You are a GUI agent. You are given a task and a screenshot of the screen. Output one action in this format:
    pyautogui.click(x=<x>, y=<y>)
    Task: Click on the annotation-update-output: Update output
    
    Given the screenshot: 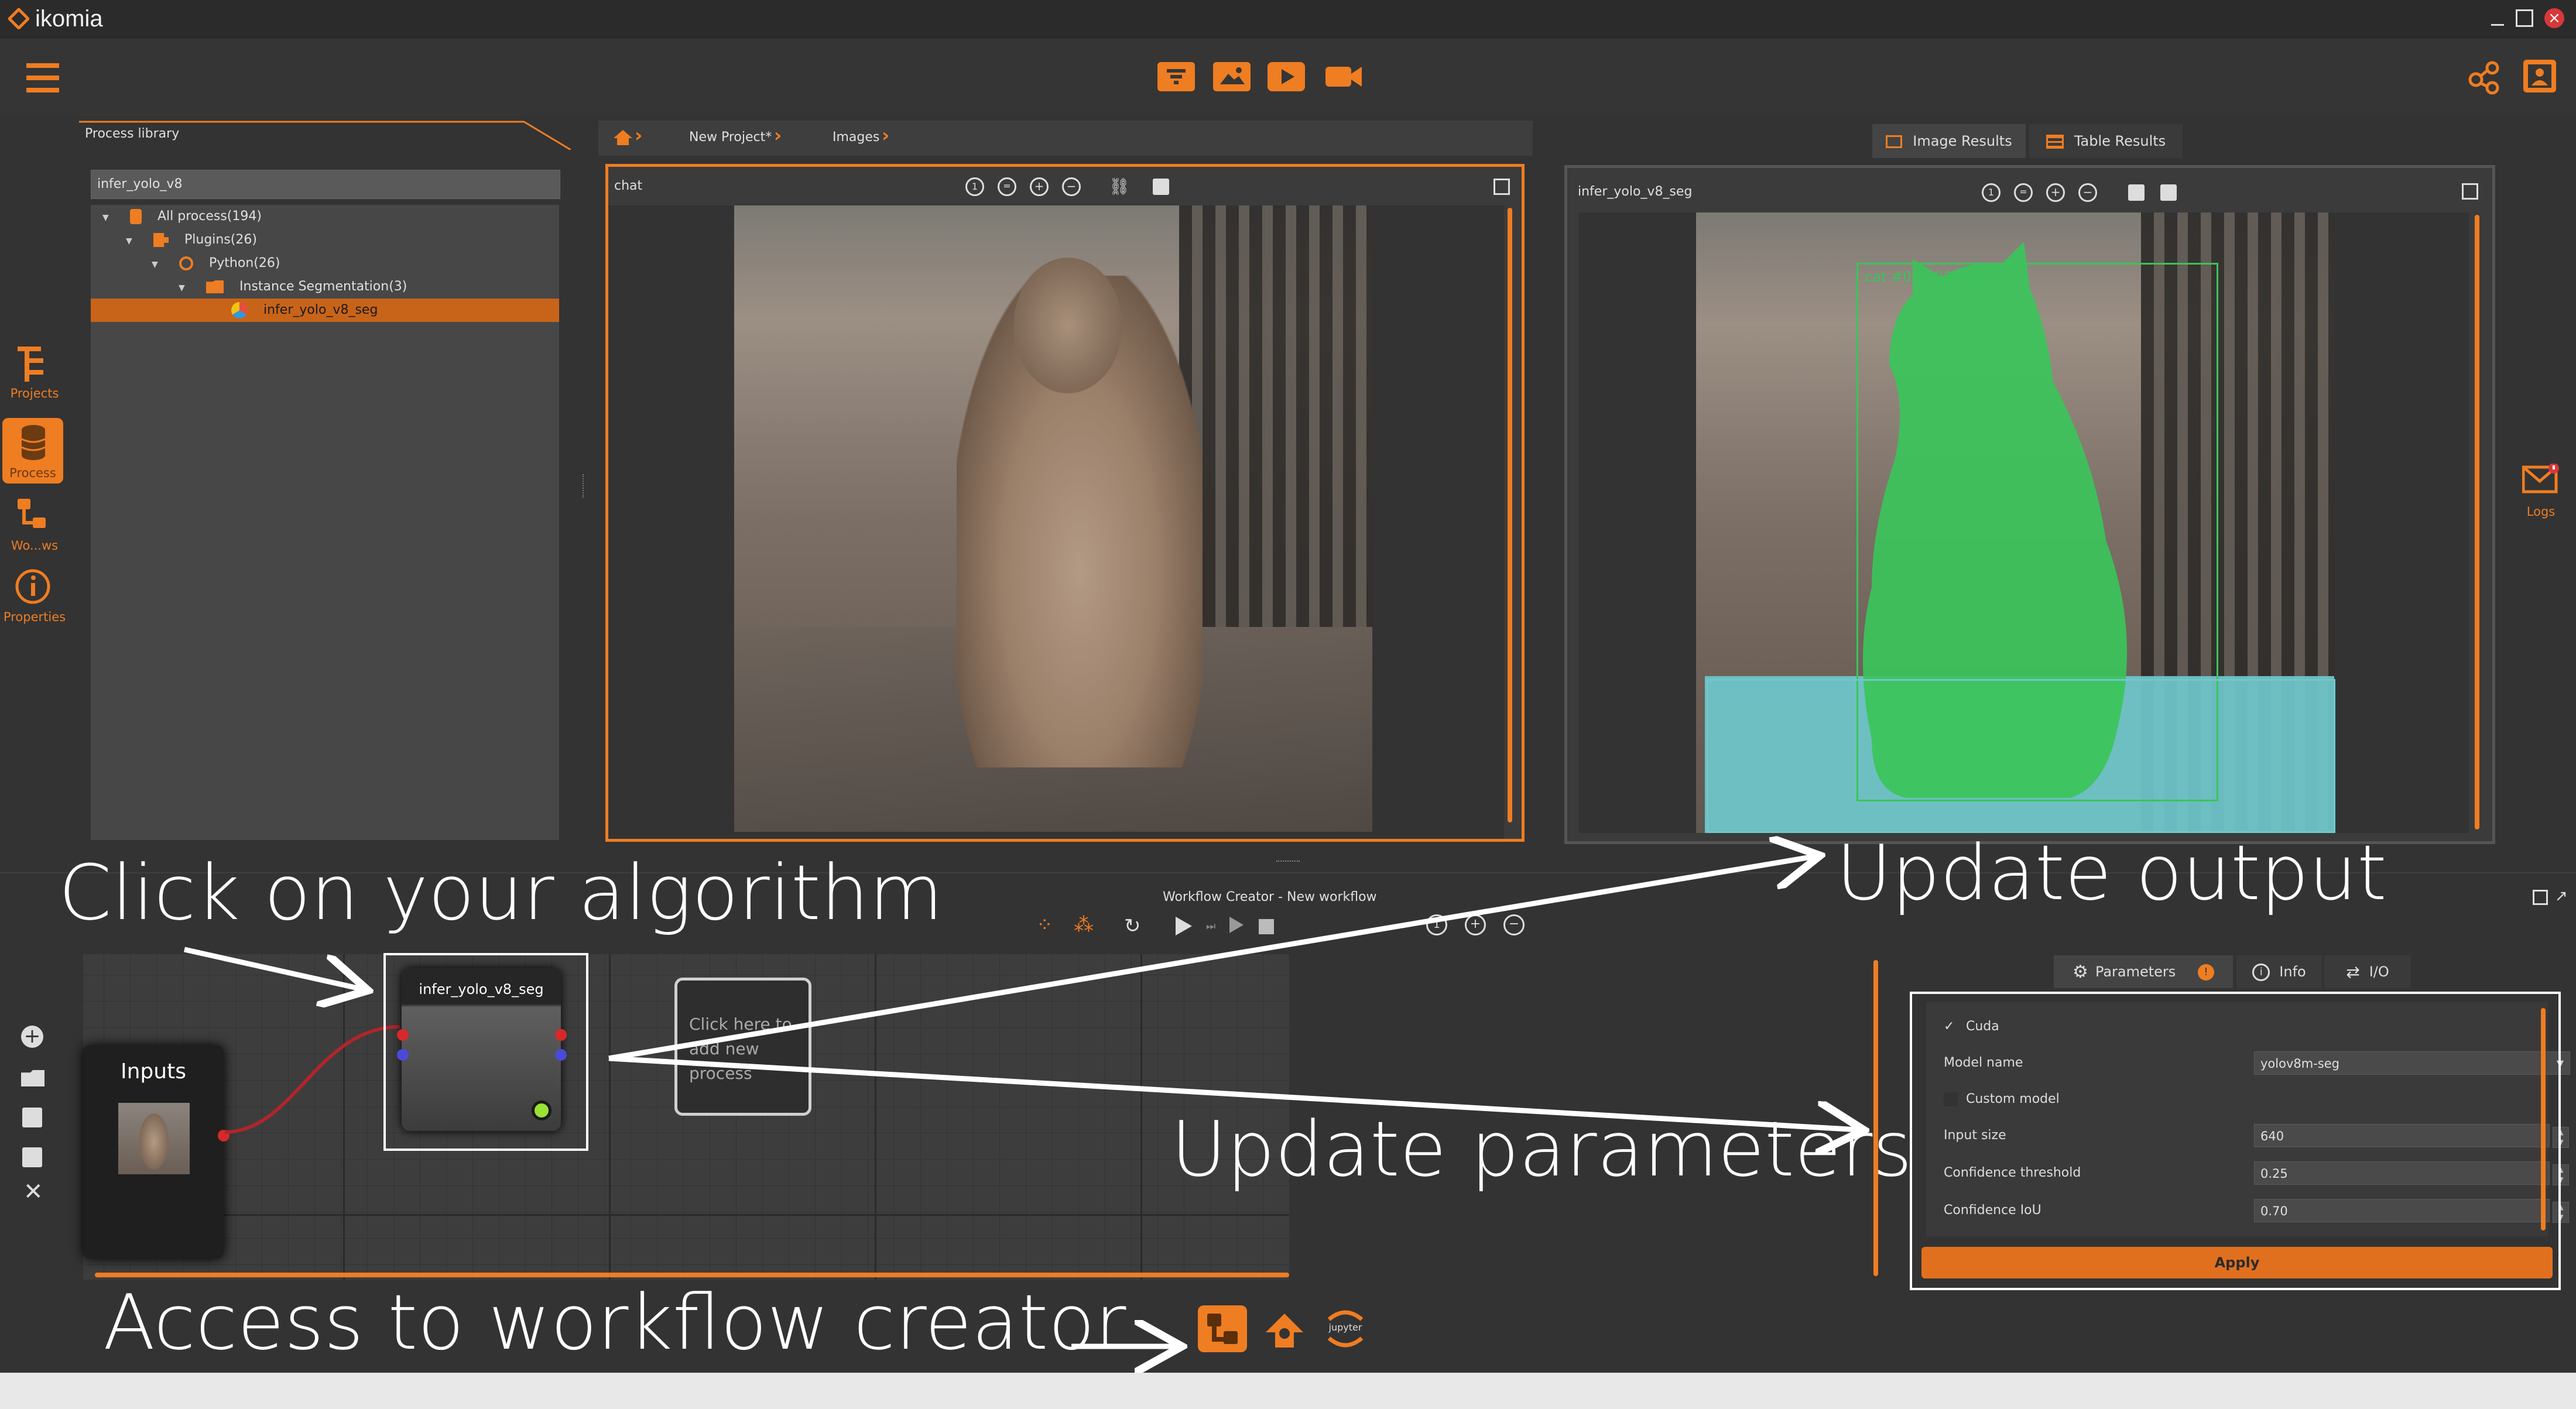 What is the action you would take?
    pyautogui.click(x=2111, y=872)
    